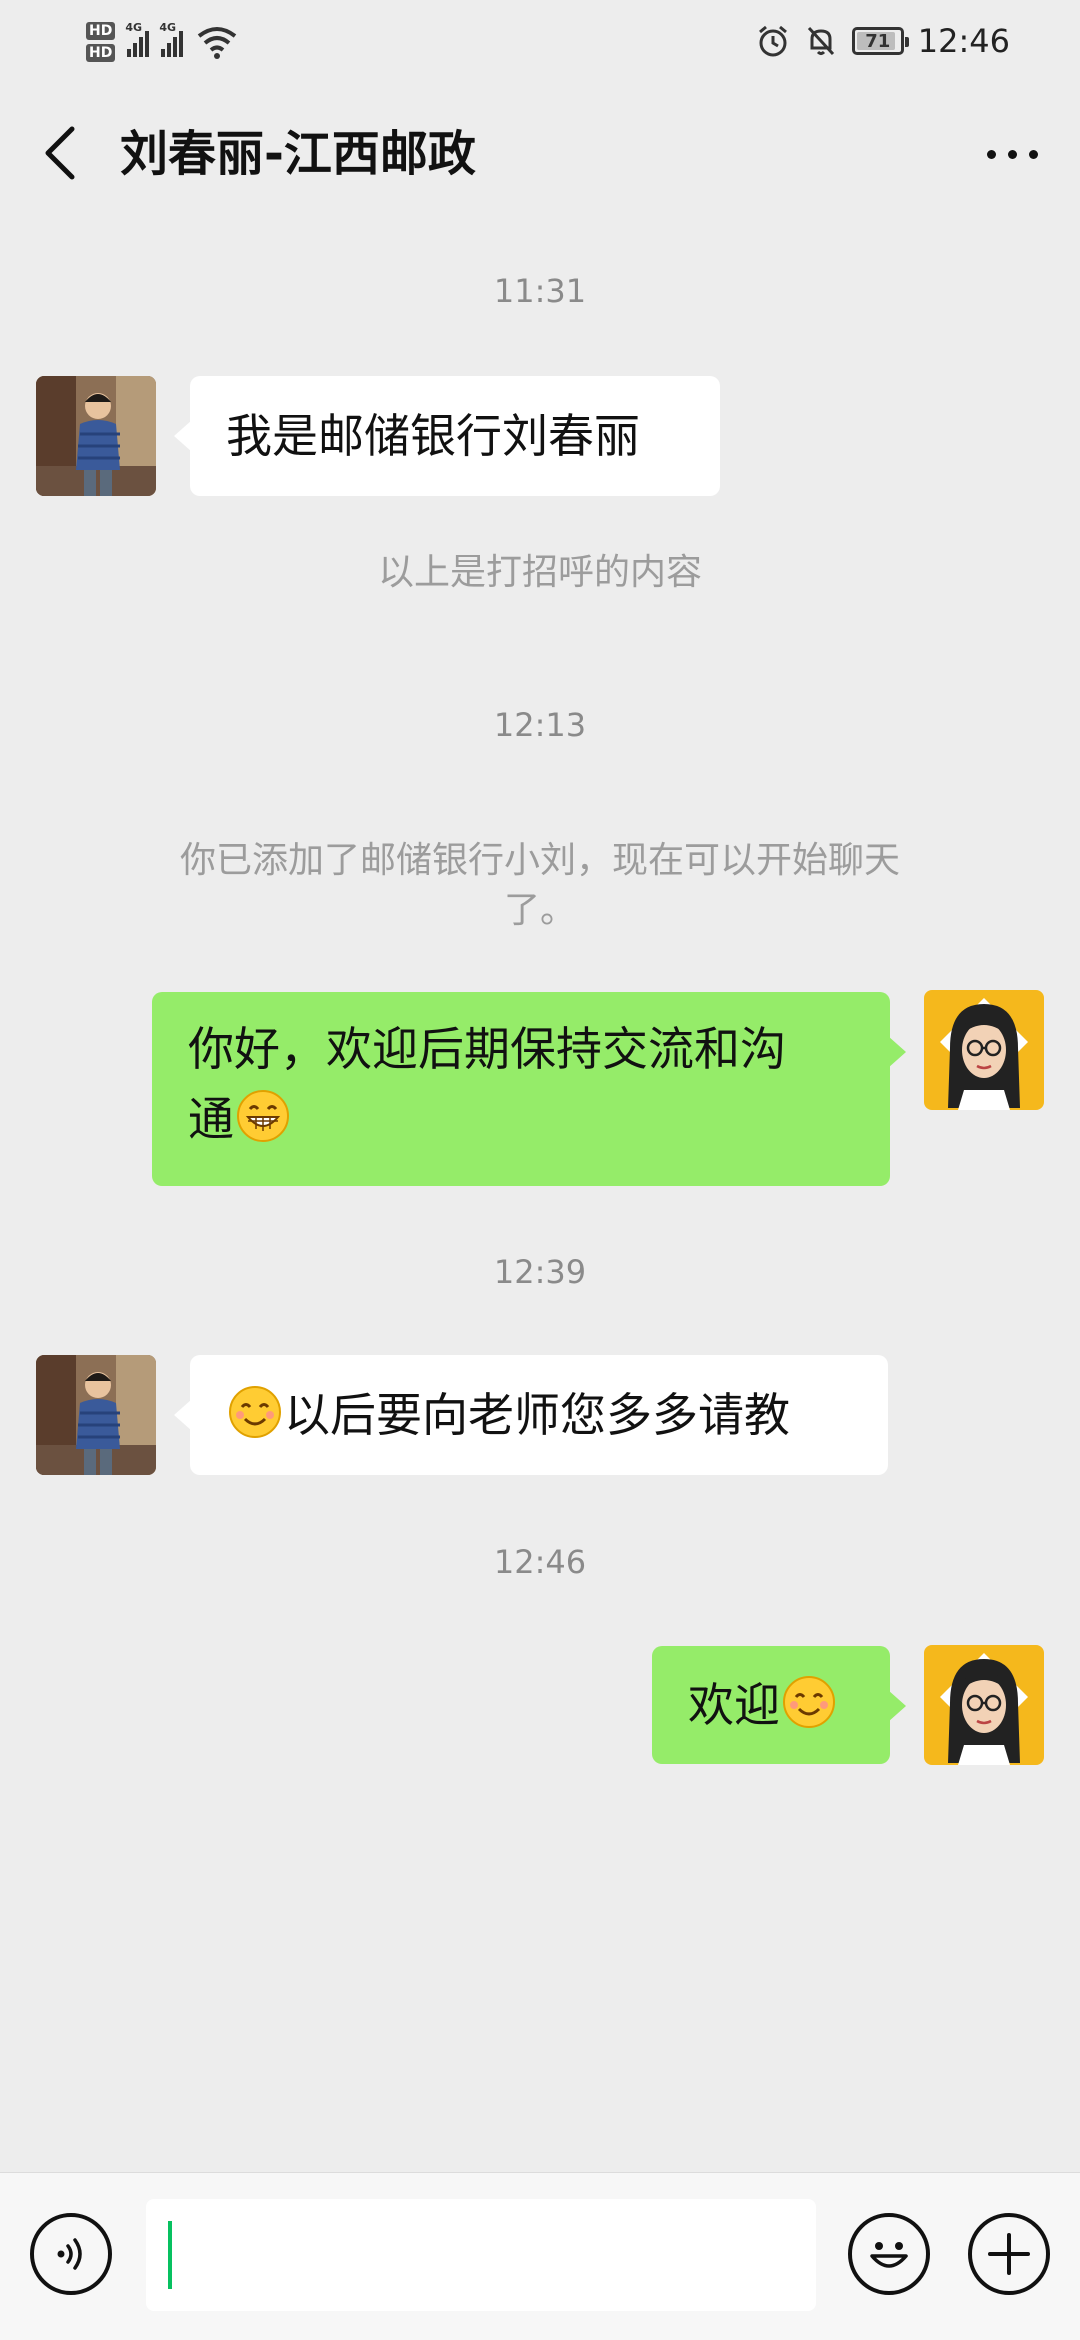  Describe the element at coordinates (539, 572) in the screenshot. I see `system-message: 以上是打招呼的内容` at that location.